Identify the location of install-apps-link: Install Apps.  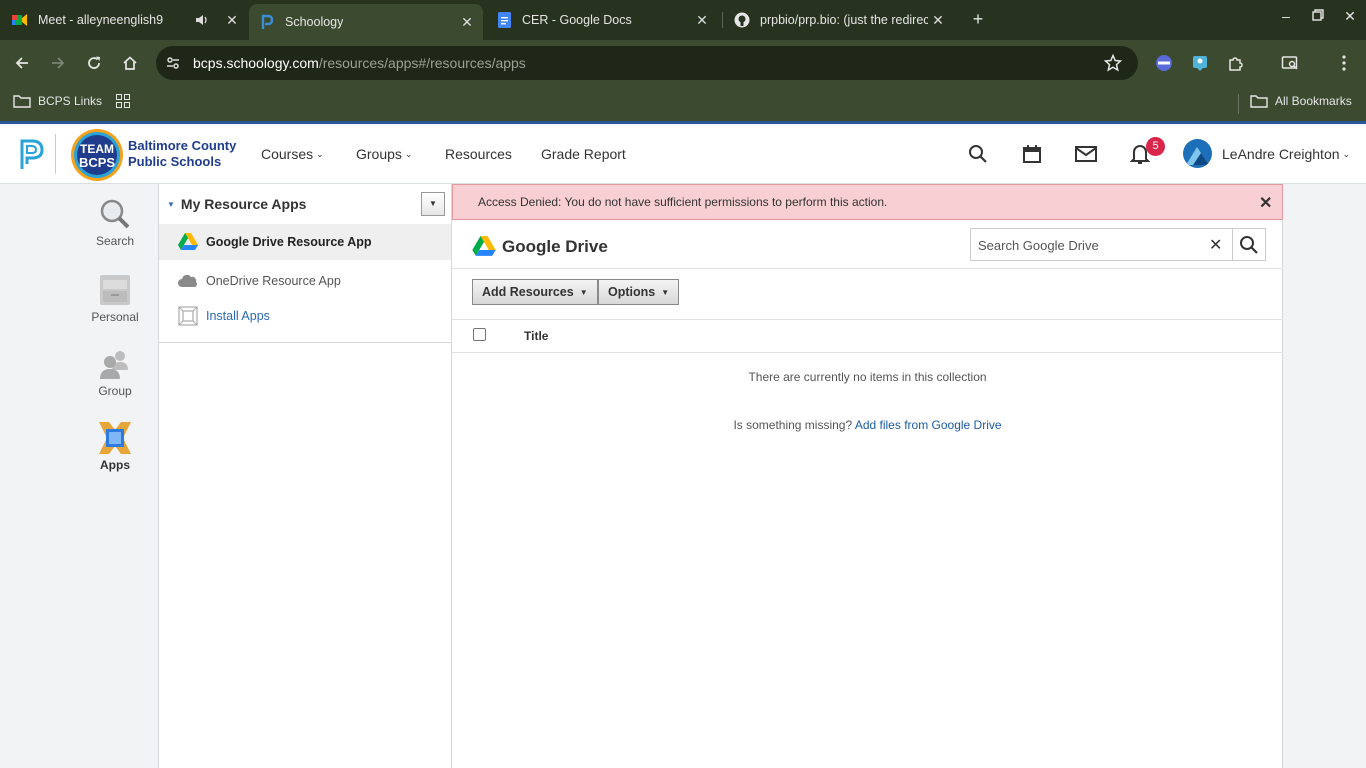
(305, 316).